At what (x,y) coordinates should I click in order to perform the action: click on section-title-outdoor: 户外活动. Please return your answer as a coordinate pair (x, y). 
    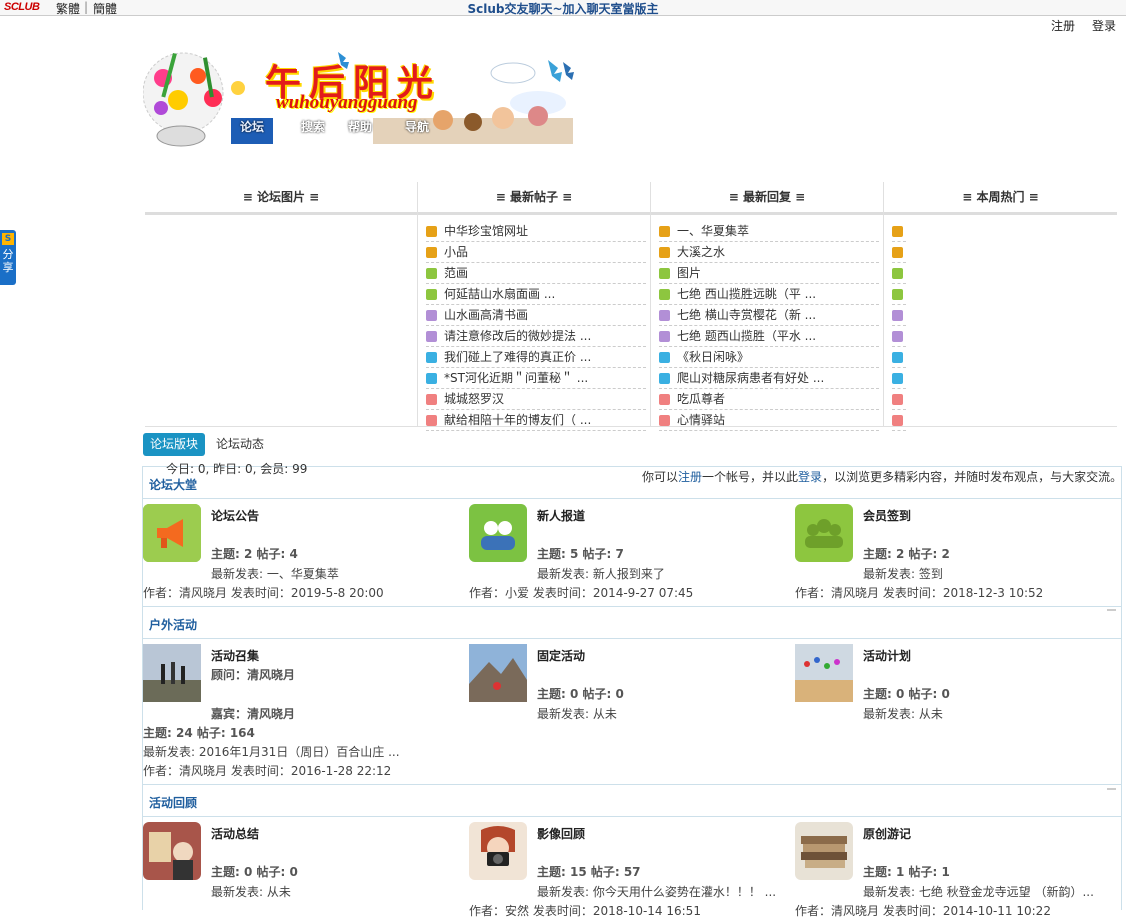
    Looking at the image, I should click on (173, 624).